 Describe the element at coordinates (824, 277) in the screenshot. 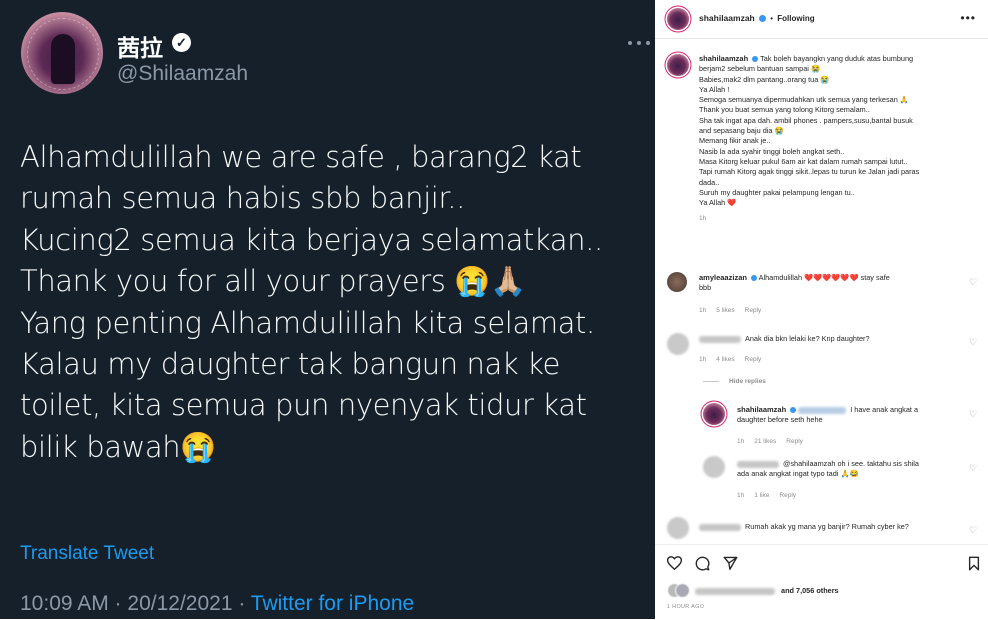

I see `comment-body: Alhamdulillah ❤️❤️❤️❤️❤️❤️ stay safe` at that location.